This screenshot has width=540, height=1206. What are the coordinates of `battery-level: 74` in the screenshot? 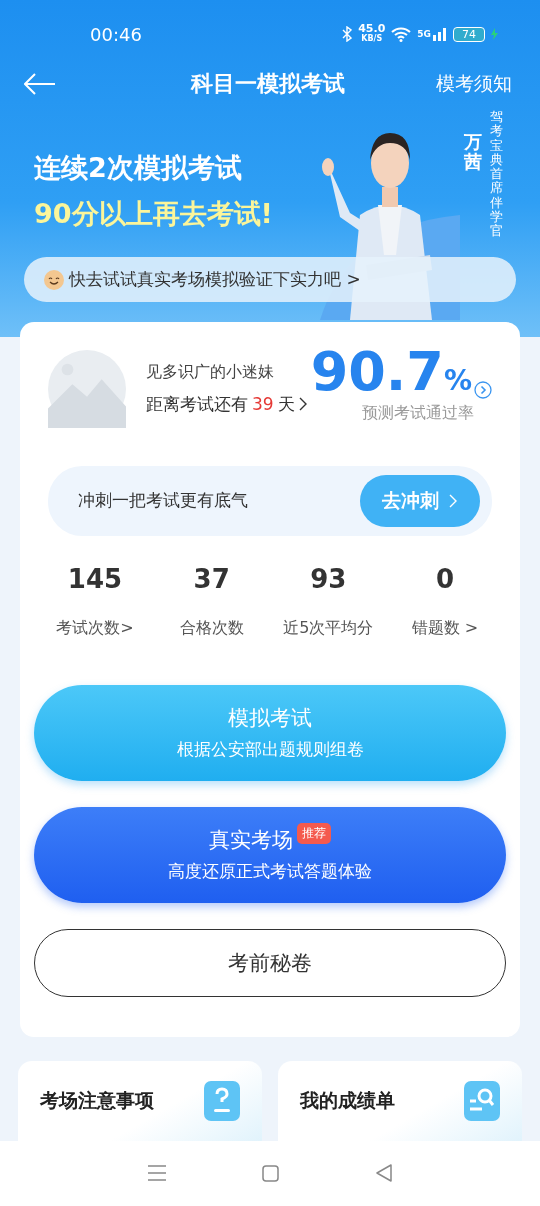 It's located at (469, 34).